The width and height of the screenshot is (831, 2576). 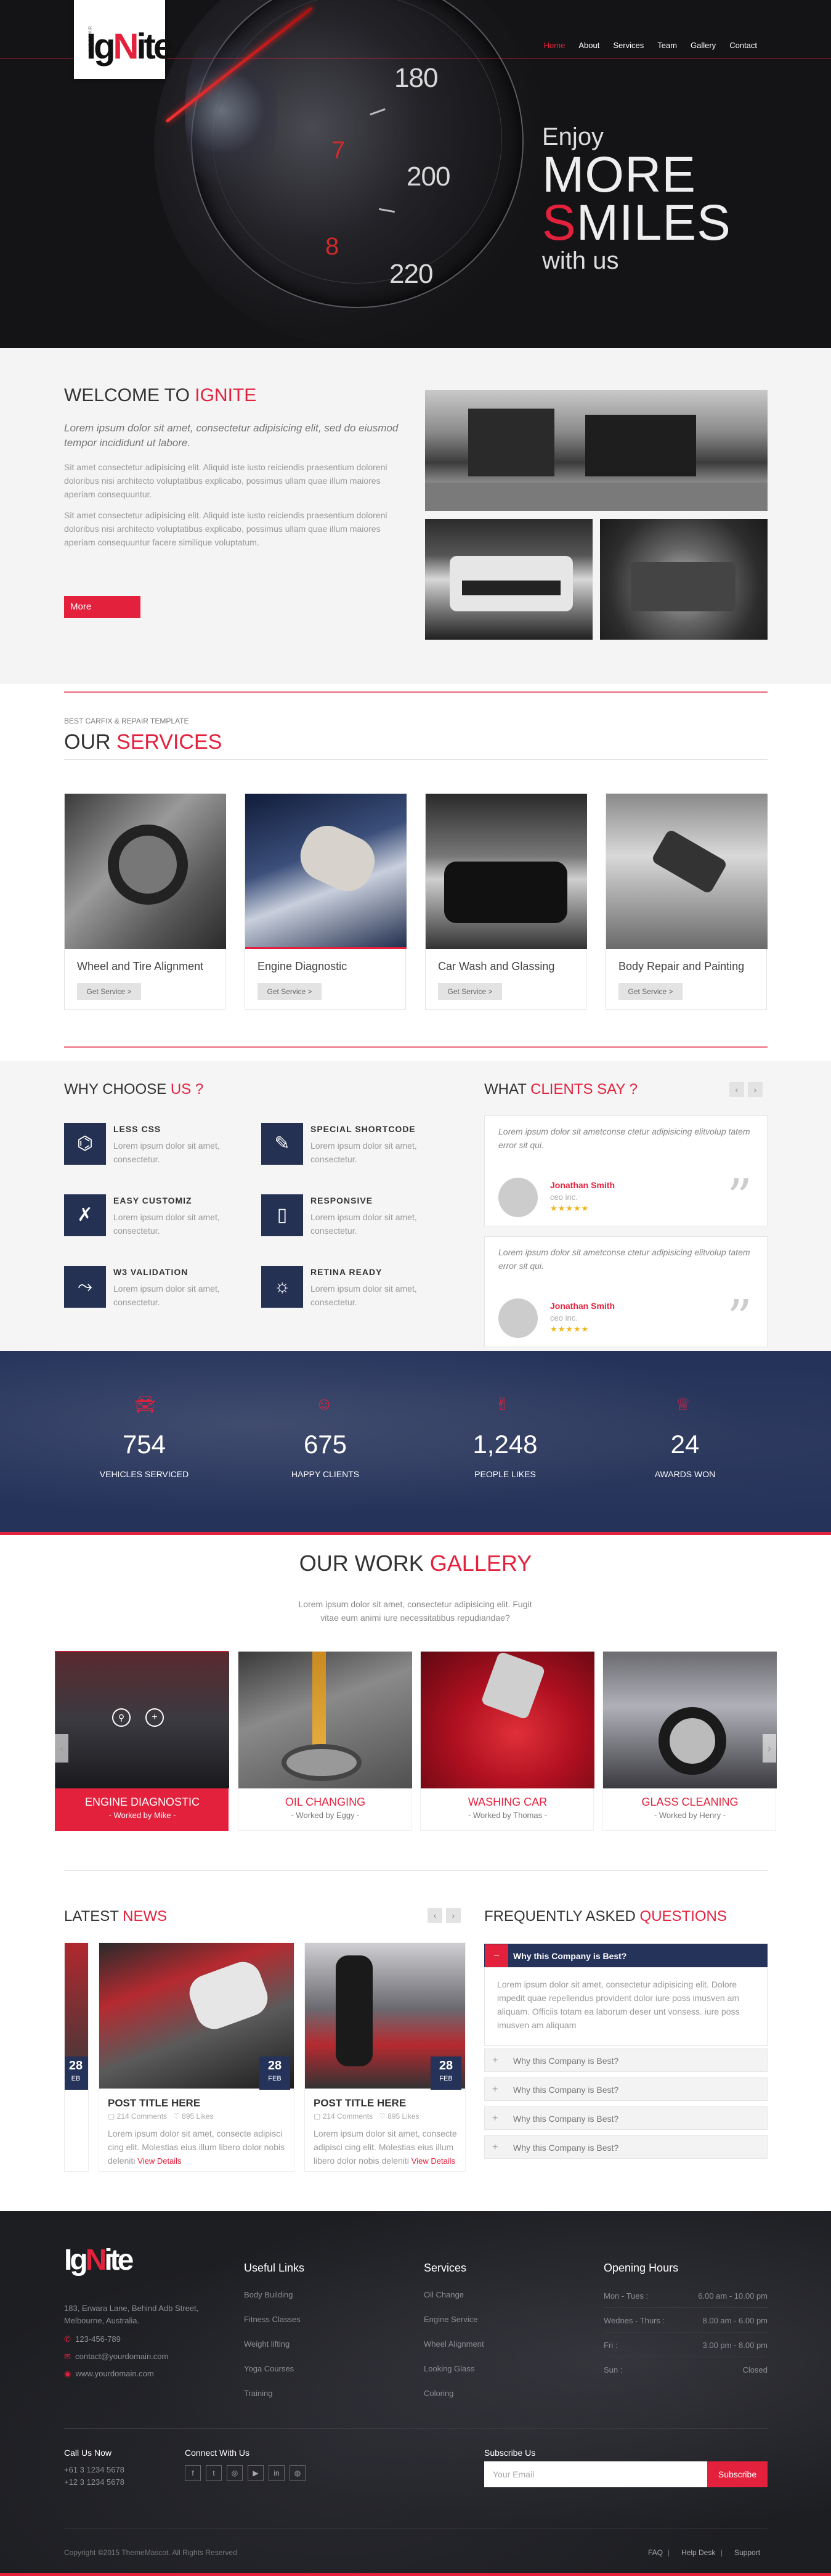 I want to click on footer-link: Looking Glass, so click(x=449, y=2368).